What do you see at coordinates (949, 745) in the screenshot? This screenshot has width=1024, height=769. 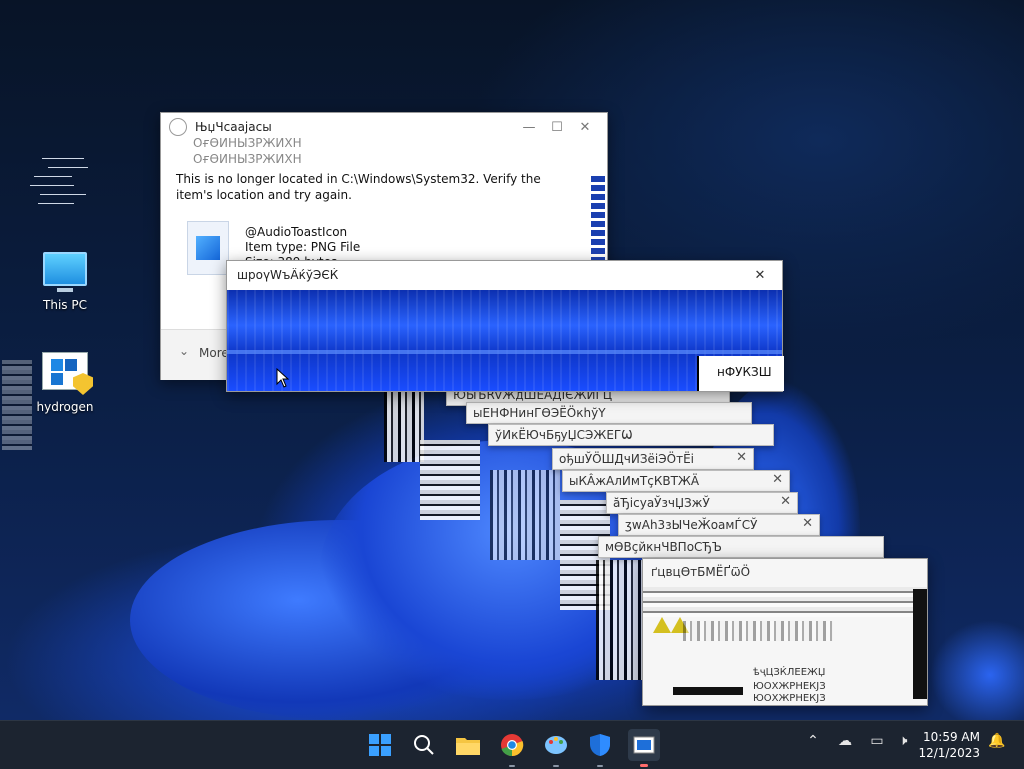 I see `clock: 10:59 AM 12/1/2023` at bounding box center [949, 745].